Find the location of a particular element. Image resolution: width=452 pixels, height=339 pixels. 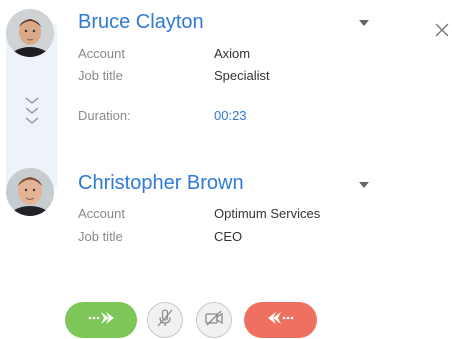

video-button is located at coordinates (214, 320).